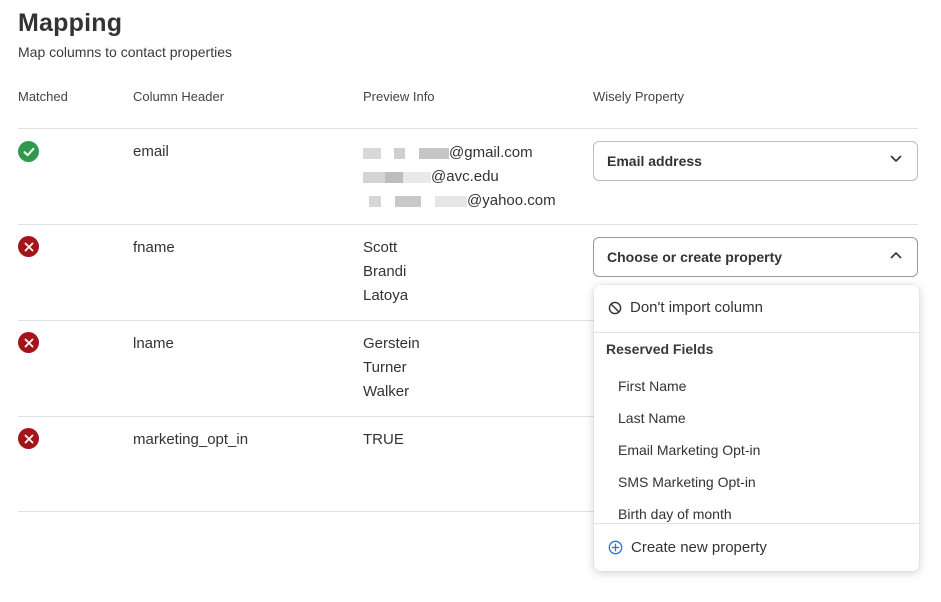 The image size is (941, 602). Describe the element at coordinates (689, 450) in the screenshot. I see `menu-item-email-marketing-opt-in: Email Marketing Opt-in` at that location.